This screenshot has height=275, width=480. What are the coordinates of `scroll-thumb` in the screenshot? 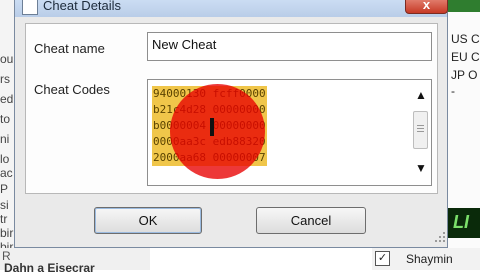 It's located at (420, 130).